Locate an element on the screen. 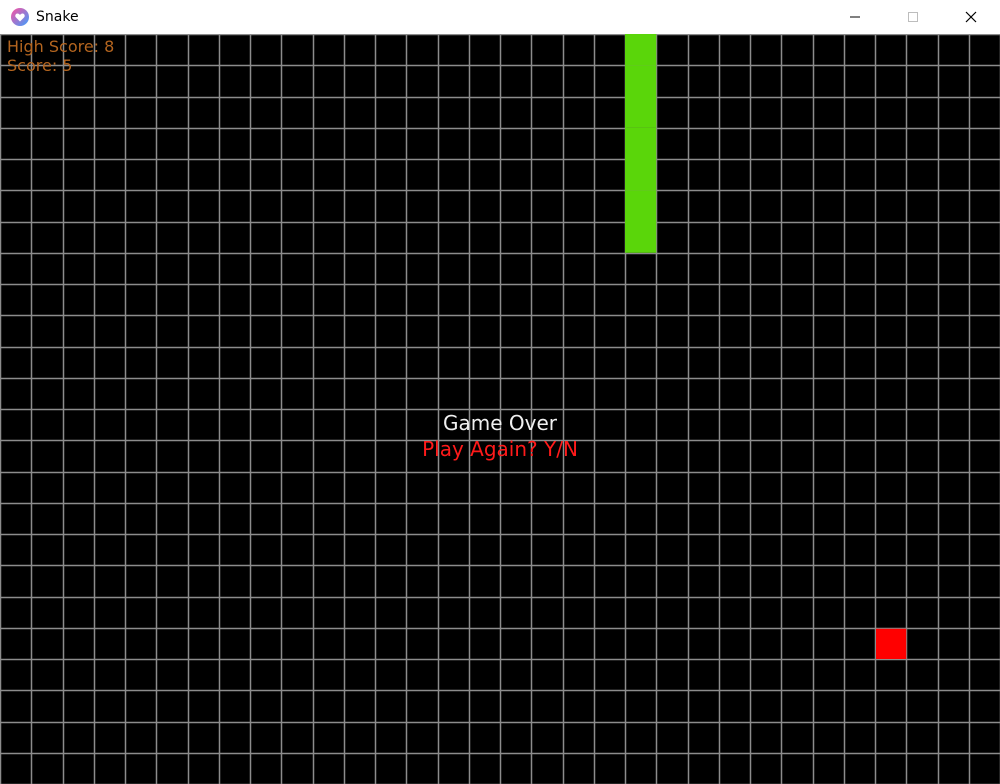  maximize-icon is located at coordinates (913, 17).